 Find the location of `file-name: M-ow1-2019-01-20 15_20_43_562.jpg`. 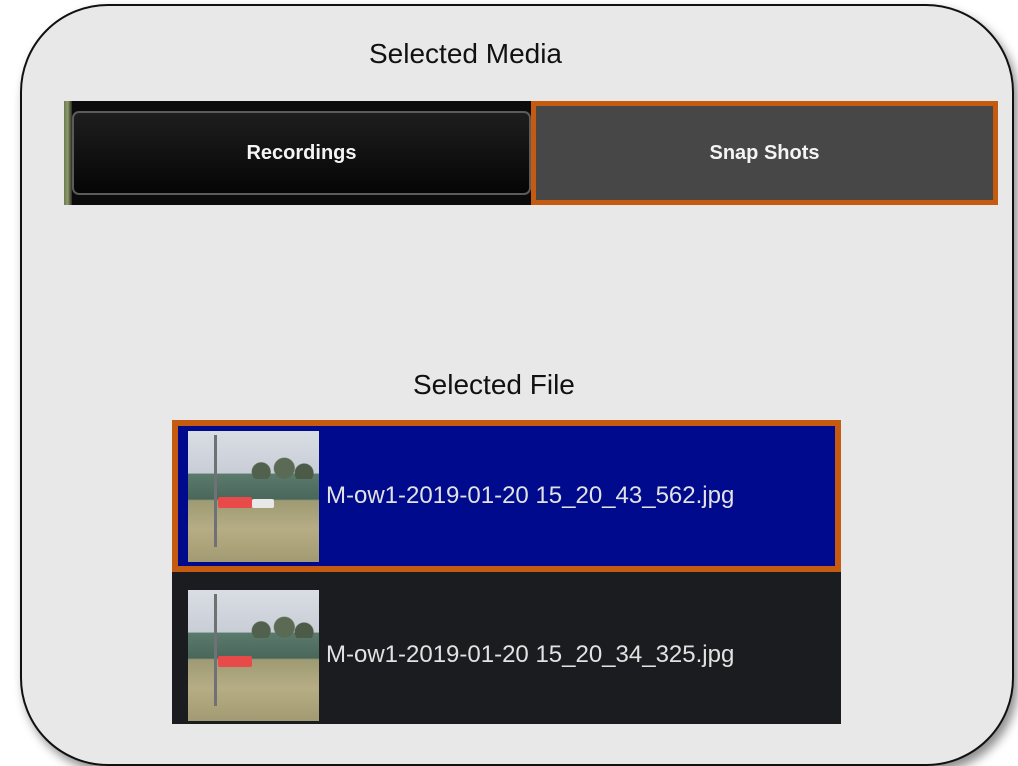

file-name: M-ow1-2019-01-20 15_20_43_562.jpg is located at coordinates (530, 495).